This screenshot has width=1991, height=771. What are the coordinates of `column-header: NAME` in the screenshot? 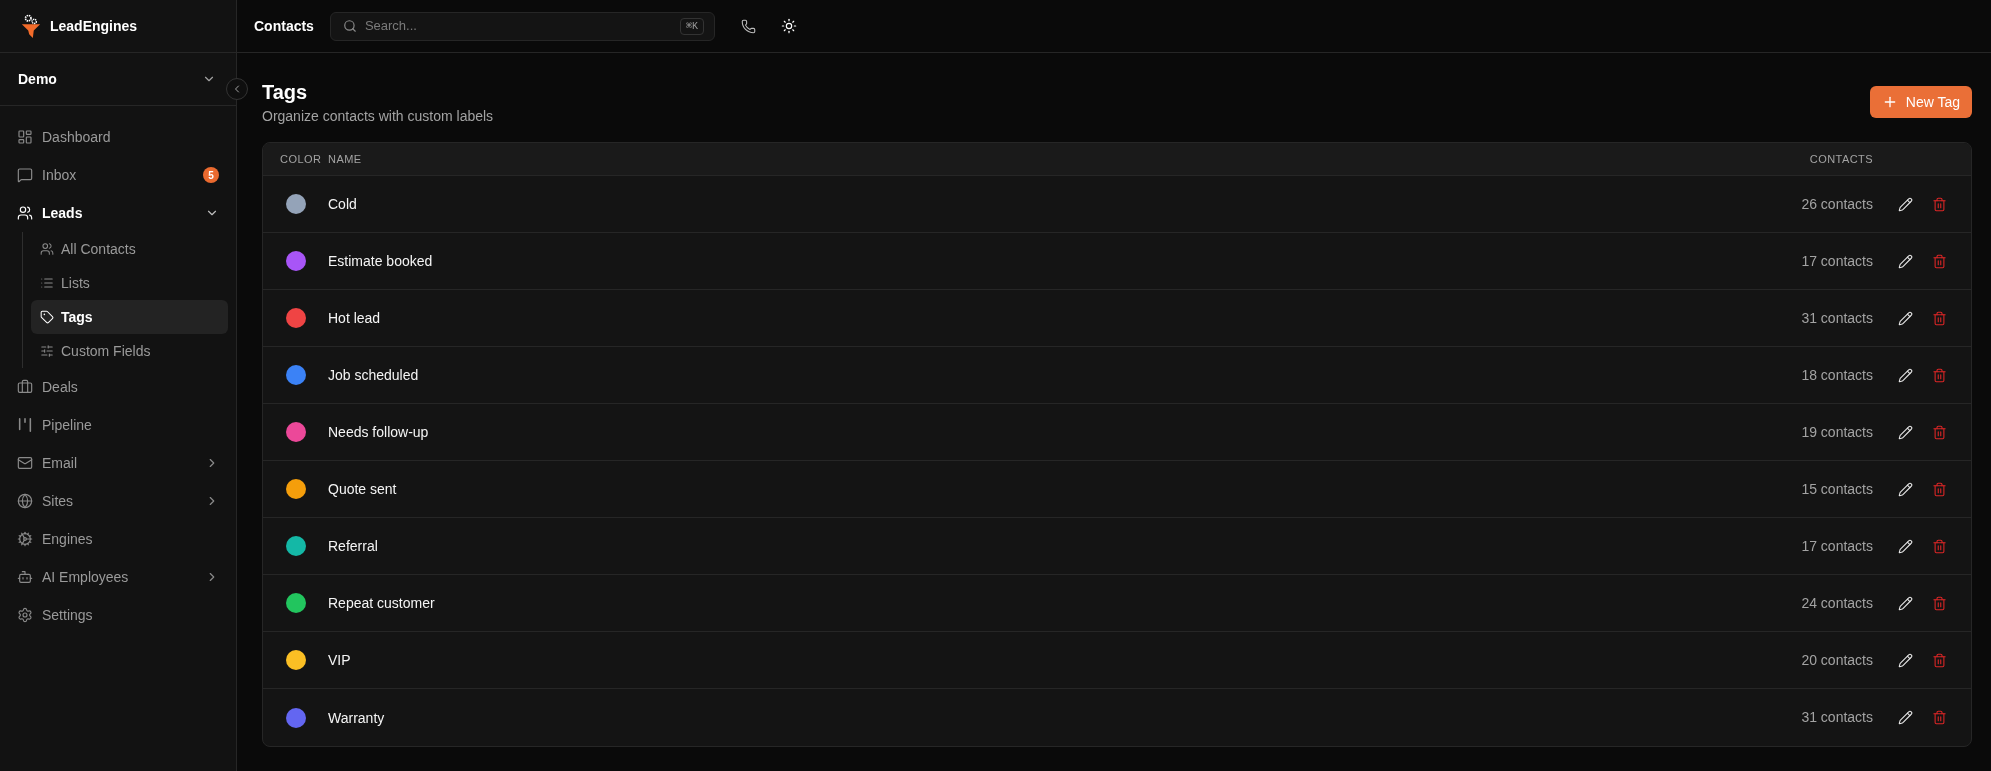 It's located at (345, 158).